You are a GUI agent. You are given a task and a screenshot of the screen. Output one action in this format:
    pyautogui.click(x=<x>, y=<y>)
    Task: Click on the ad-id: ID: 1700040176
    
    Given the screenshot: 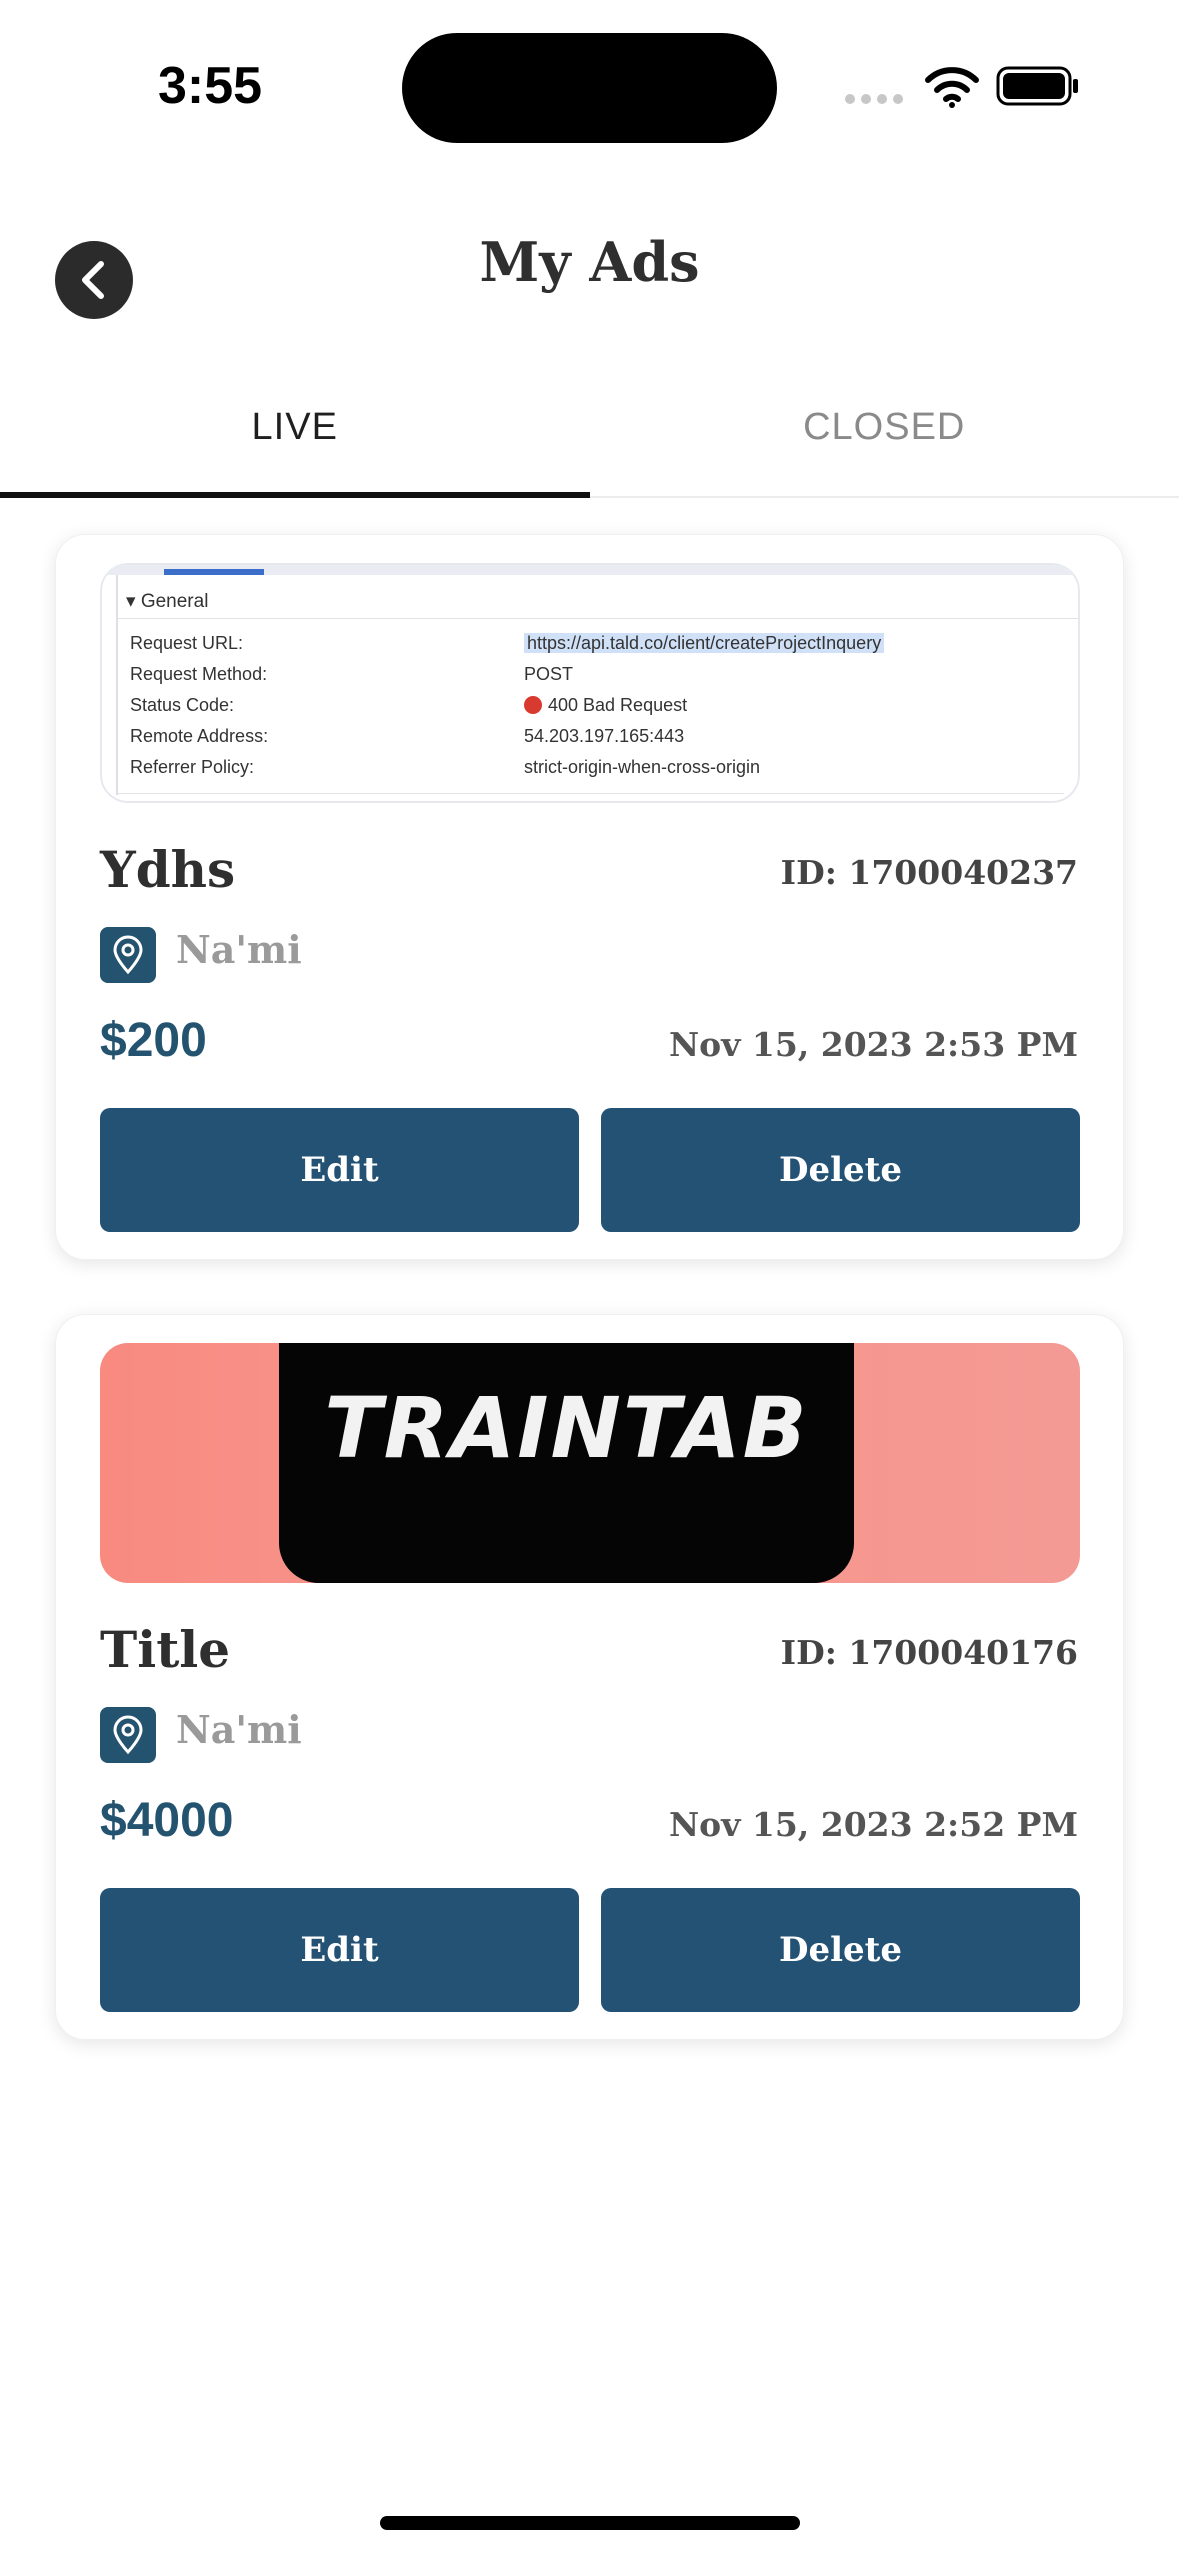 What is the action you would take?
    pyautogui.click(x=929, y=1652)
    